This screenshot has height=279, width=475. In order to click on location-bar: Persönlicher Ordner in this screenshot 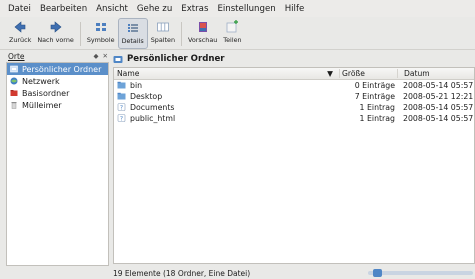, I will do `click(294, 59)`.